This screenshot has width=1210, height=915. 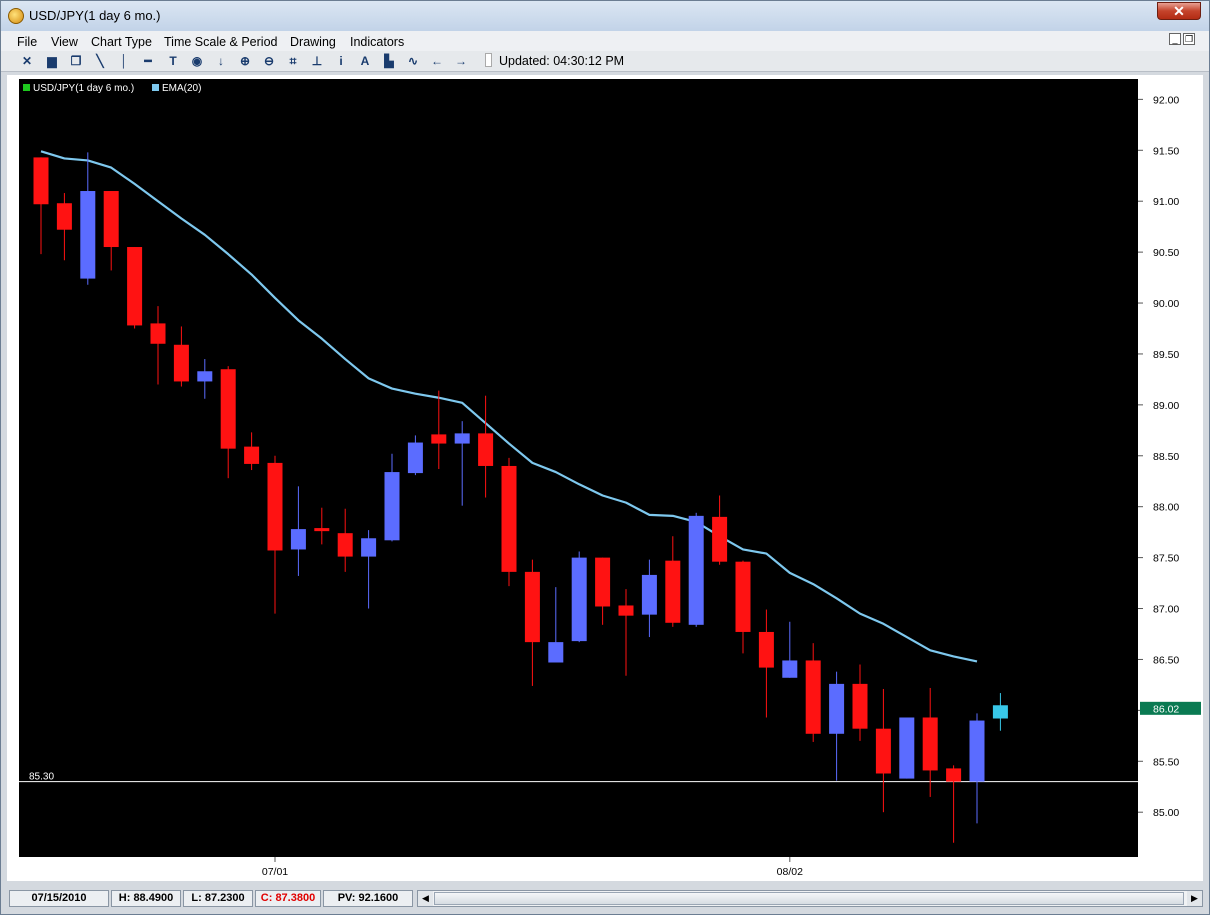 What do you see at coordinates (461, 61) in the screenshot?
I see `arrow-right-icon: →` at bounding box center [461, 61].